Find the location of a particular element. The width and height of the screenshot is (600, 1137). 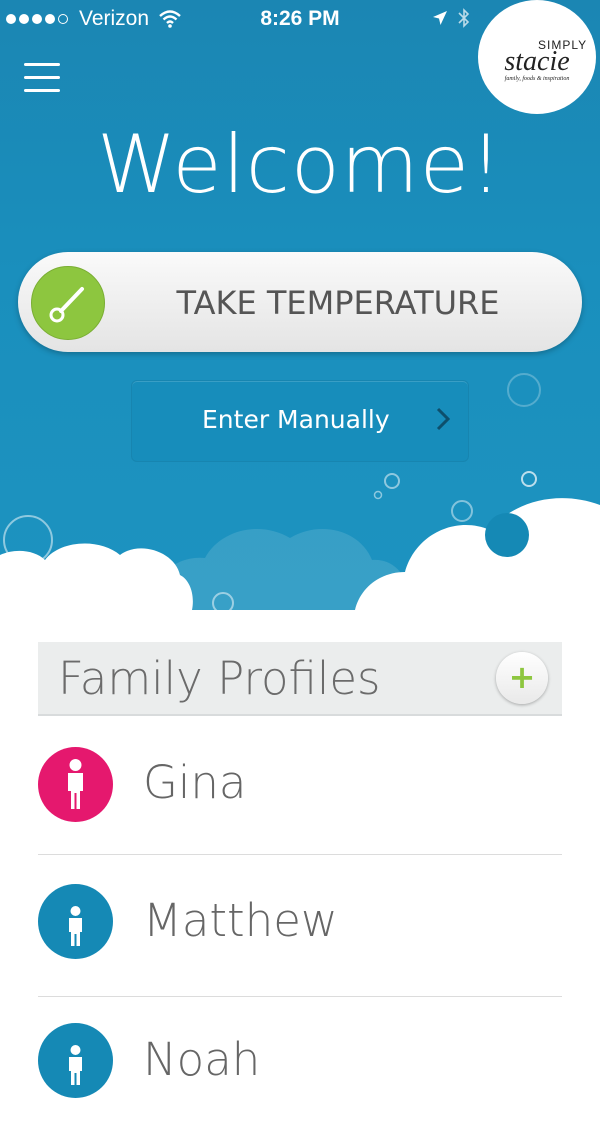

profile-row-matthew: Matthew is located at coordinates (300, 926).